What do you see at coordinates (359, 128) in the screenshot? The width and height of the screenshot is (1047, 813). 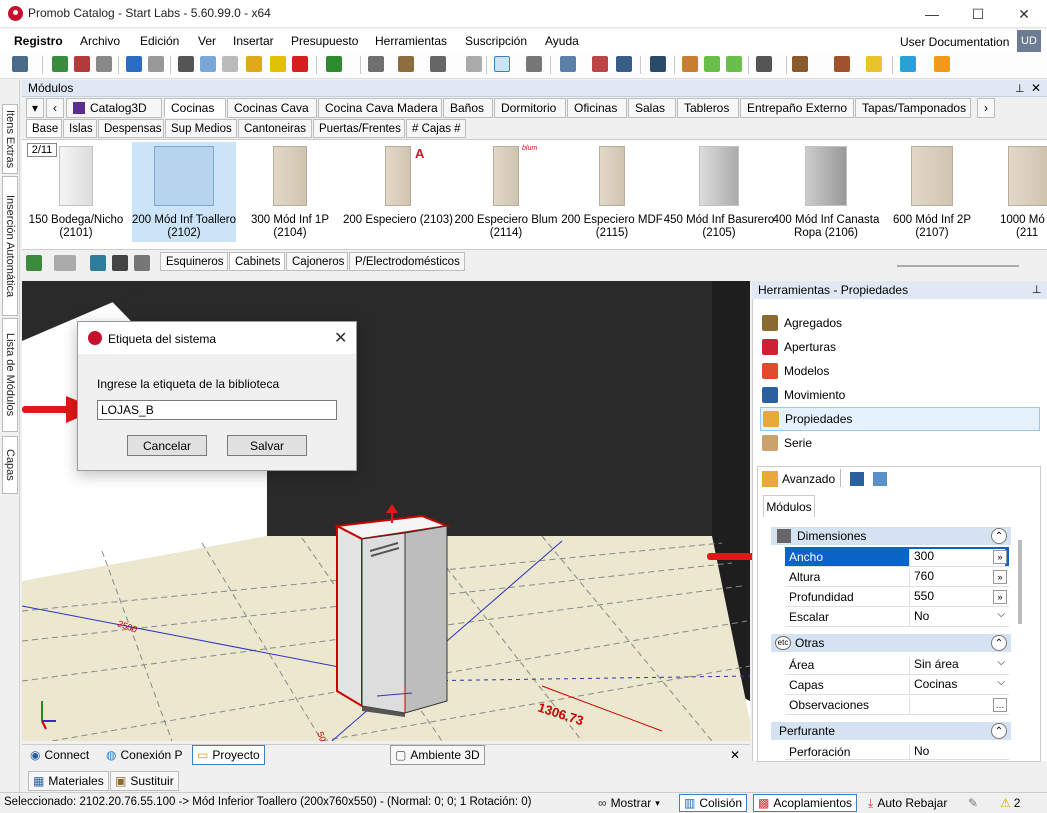 I see `tab-puertas-frentes: Puertas/Frentes` at bounding box center [359, 128].